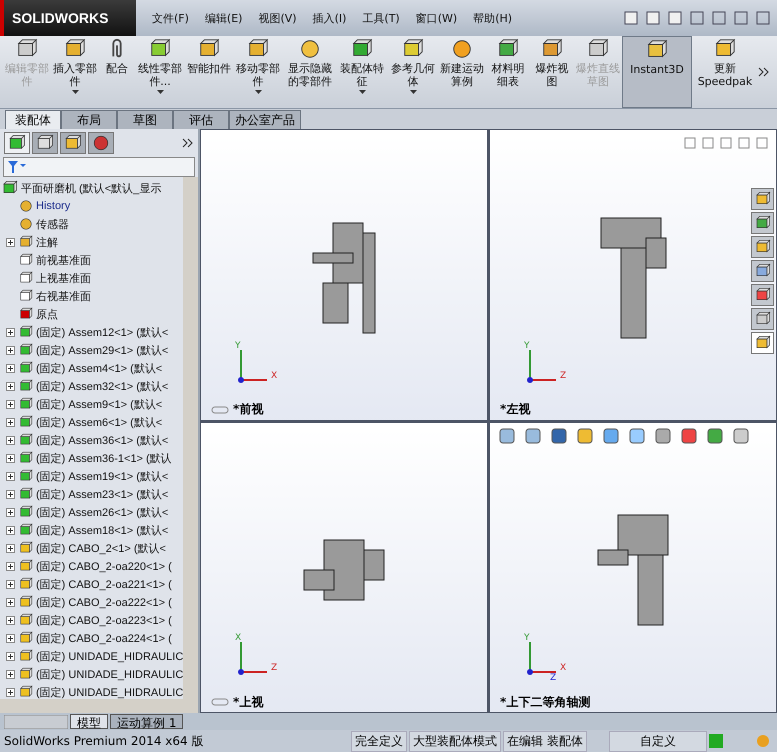  I want to click on ribbon-button: Instant3D, so click(657, 72).